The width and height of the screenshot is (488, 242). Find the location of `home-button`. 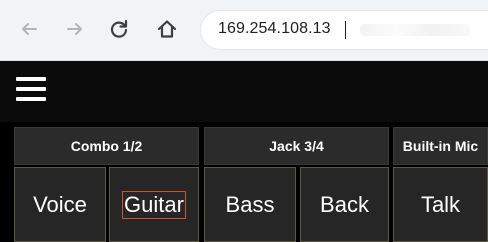

home-button is located at coordinates (167, 29).